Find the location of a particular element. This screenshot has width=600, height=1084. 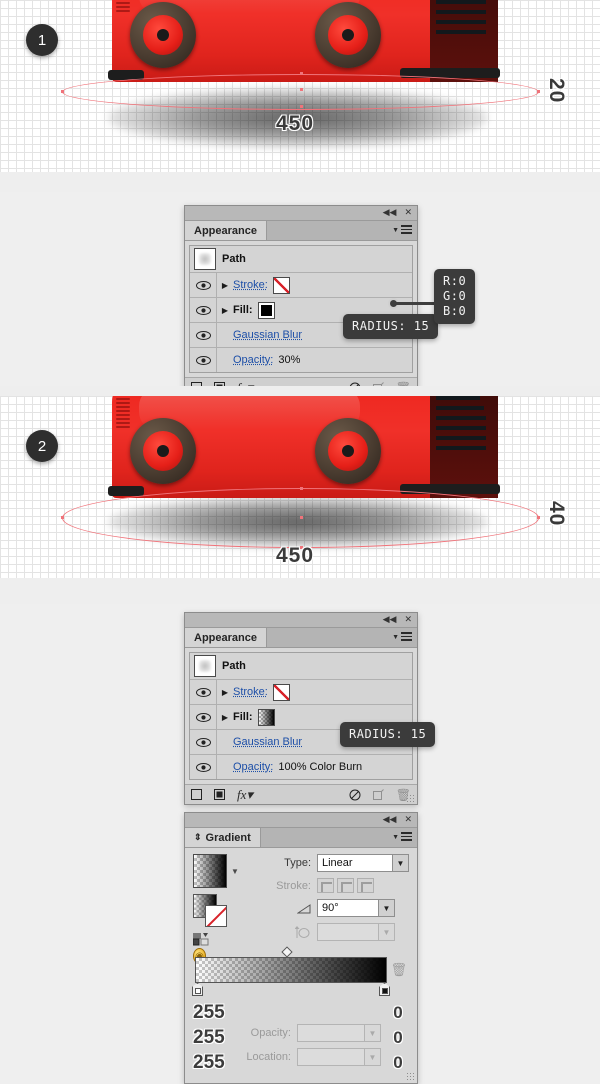

opacity-dropdown-icon: ▼ is located at coordinates (373, 1033).